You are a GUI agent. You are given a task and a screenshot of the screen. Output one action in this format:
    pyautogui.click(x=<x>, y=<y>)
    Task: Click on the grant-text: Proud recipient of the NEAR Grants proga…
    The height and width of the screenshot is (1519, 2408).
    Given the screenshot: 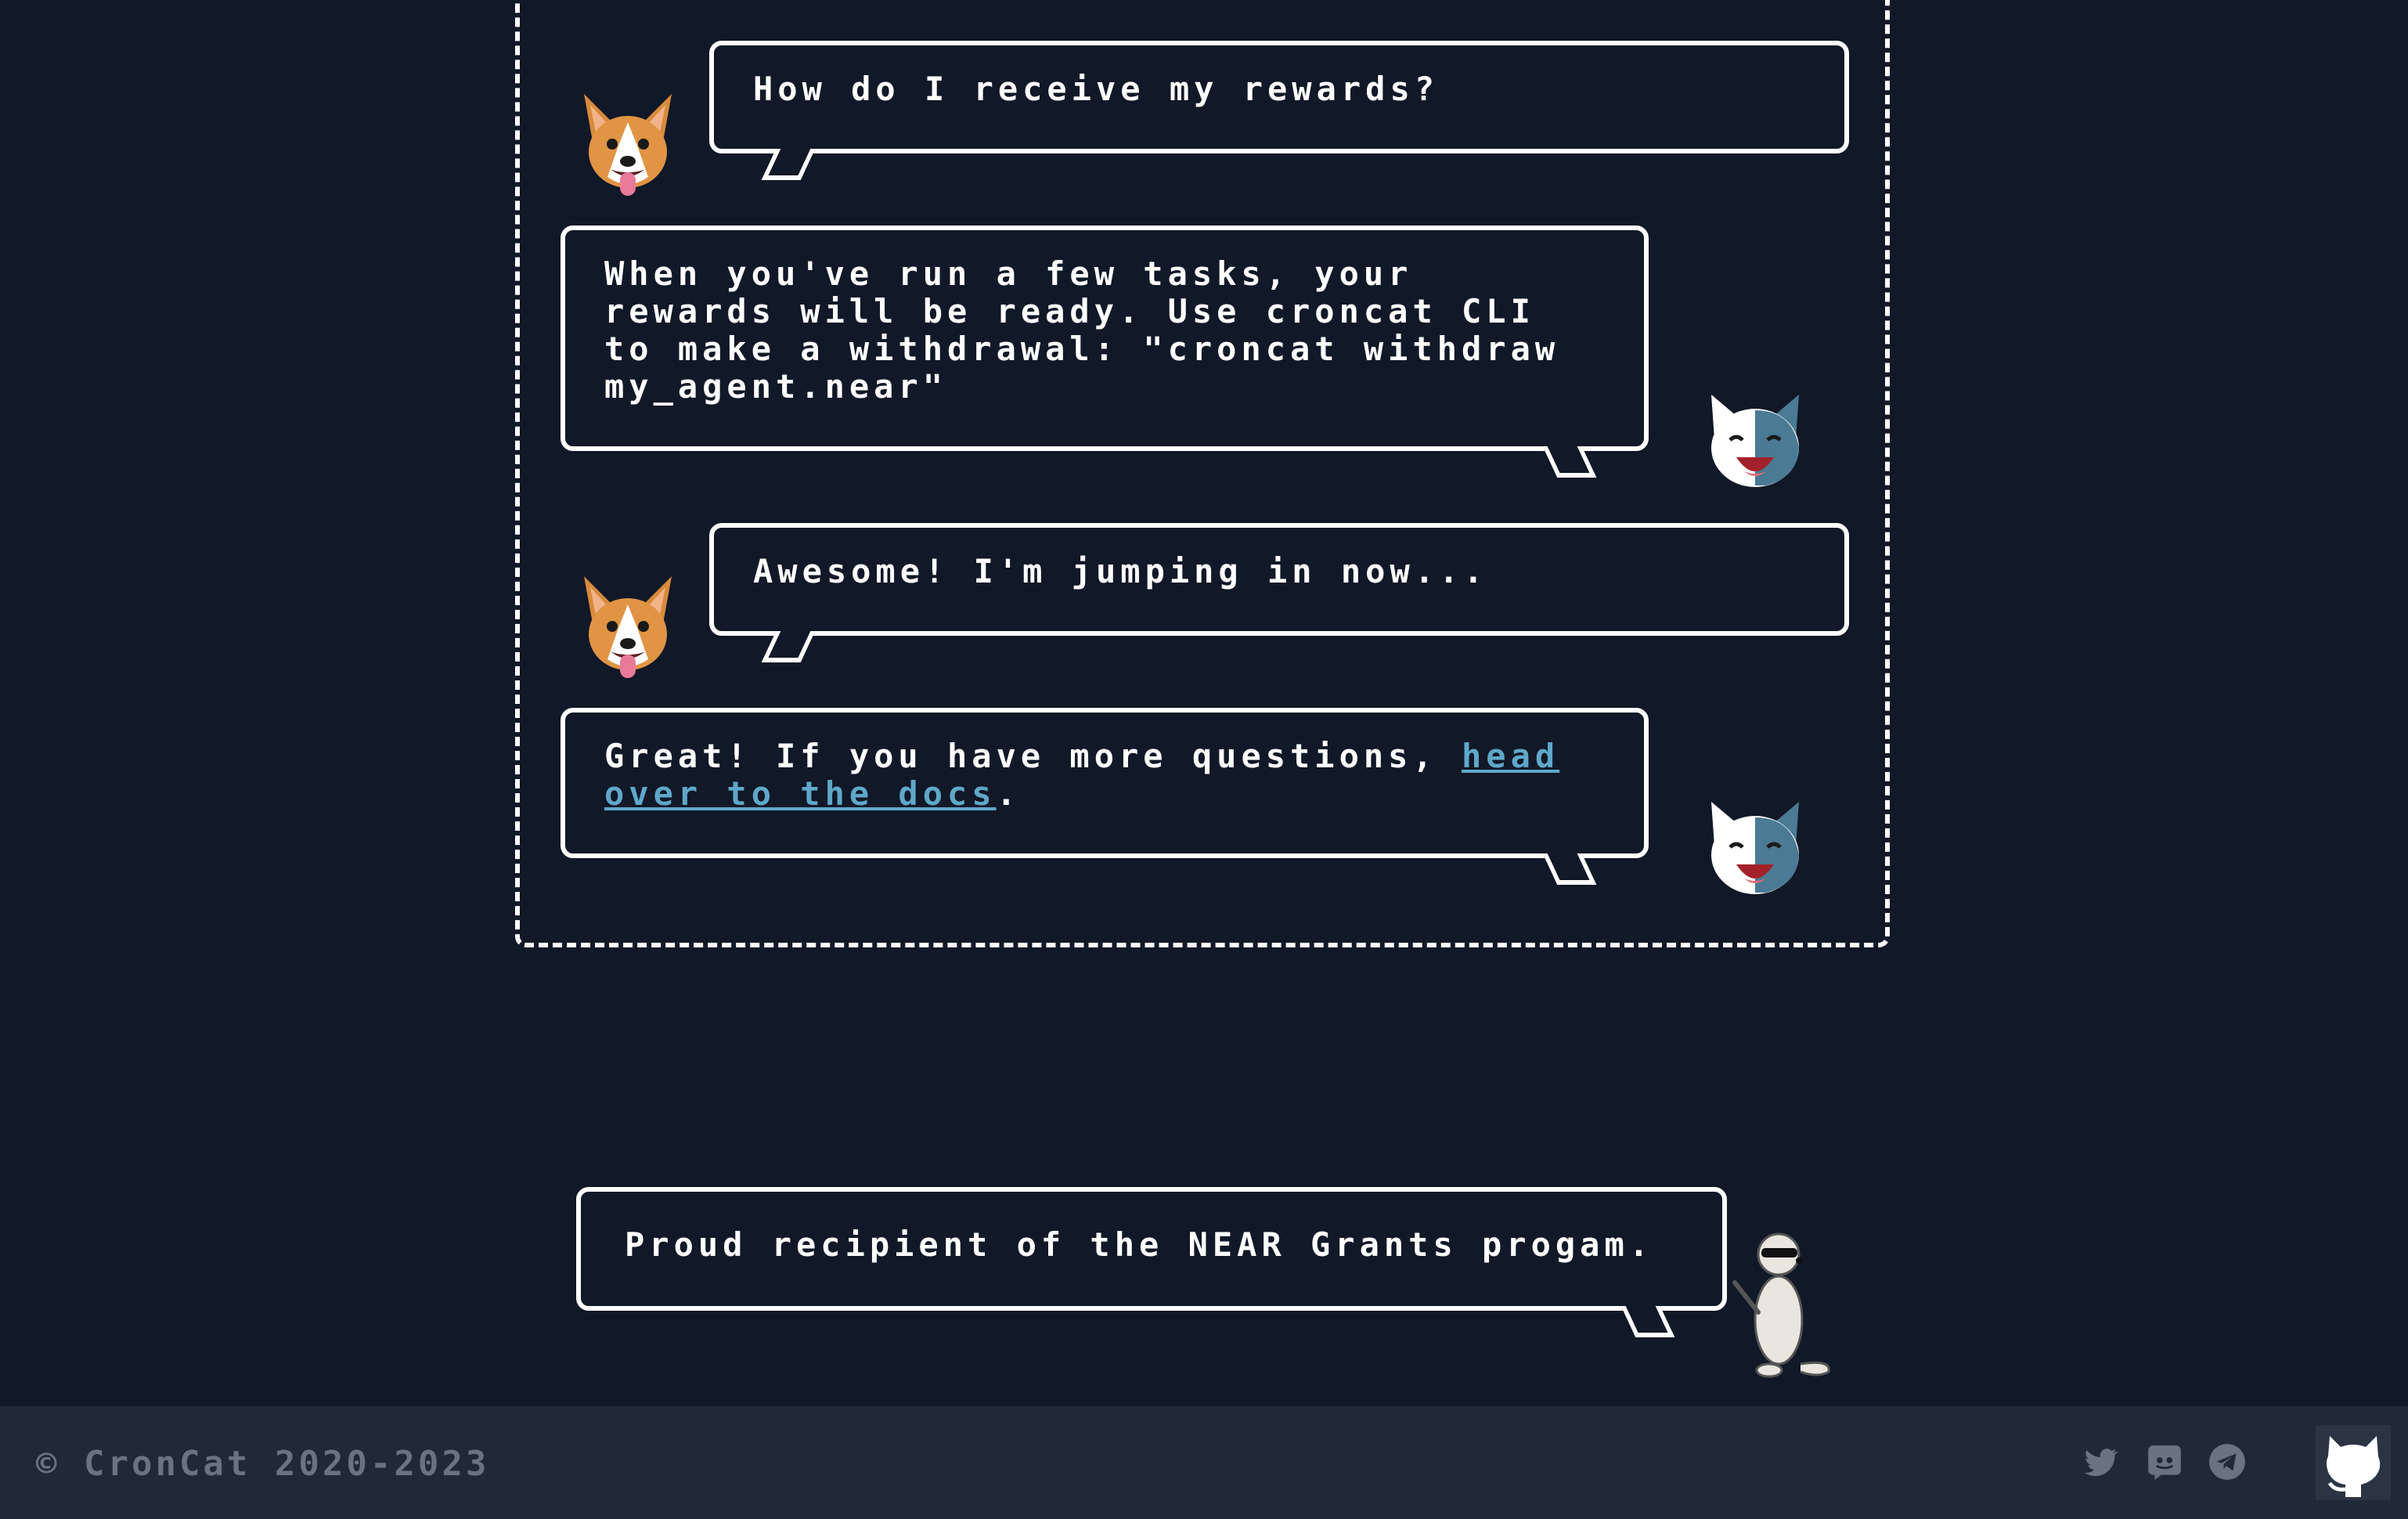 What is the action you would take?
    pyautogui.click(x=1139, y=1244)
    